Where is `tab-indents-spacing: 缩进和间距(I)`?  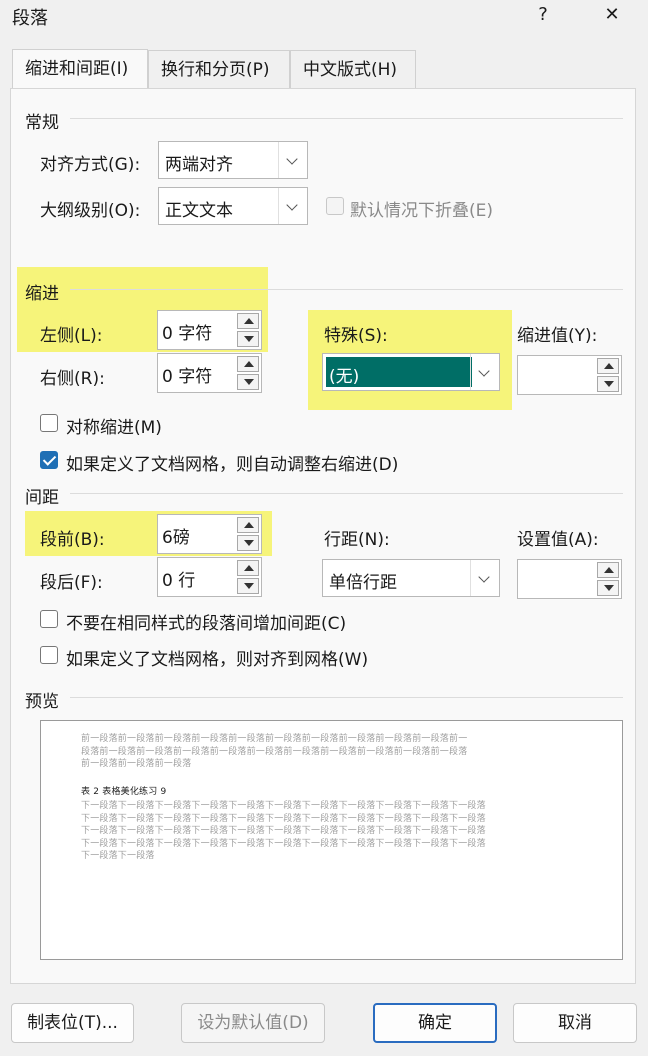 tab-indents-spacing: 缩进和间距(I) is located at coordinates (80, 69).